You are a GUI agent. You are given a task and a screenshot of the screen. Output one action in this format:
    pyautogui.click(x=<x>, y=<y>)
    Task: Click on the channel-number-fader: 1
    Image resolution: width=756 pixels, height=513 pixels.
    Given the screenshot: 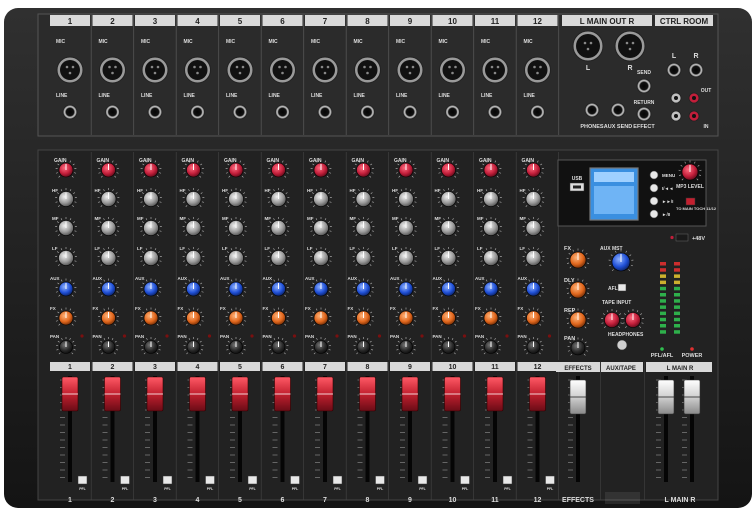 What is the action you would take?
    pyautogui.click(x=70, y=367)
    